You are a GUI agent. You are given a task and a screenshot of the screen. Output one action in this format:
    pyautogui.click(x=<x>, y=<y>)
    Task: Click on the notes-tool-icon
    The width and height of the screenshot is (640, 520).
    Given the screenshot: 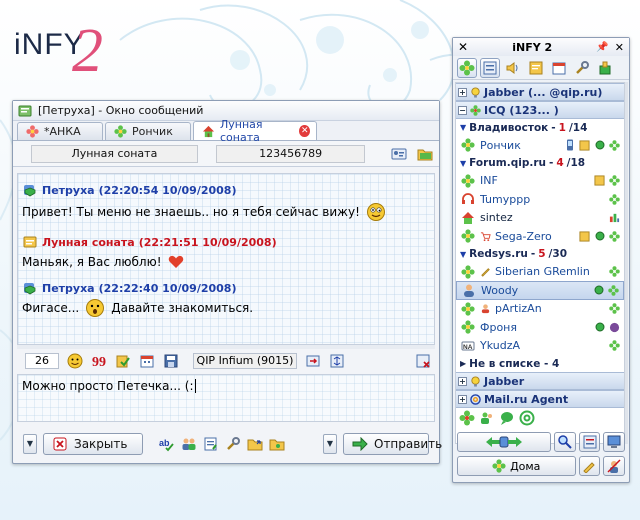 What is the action you would take?
    pyautogui.click(x=536, y=68)
    